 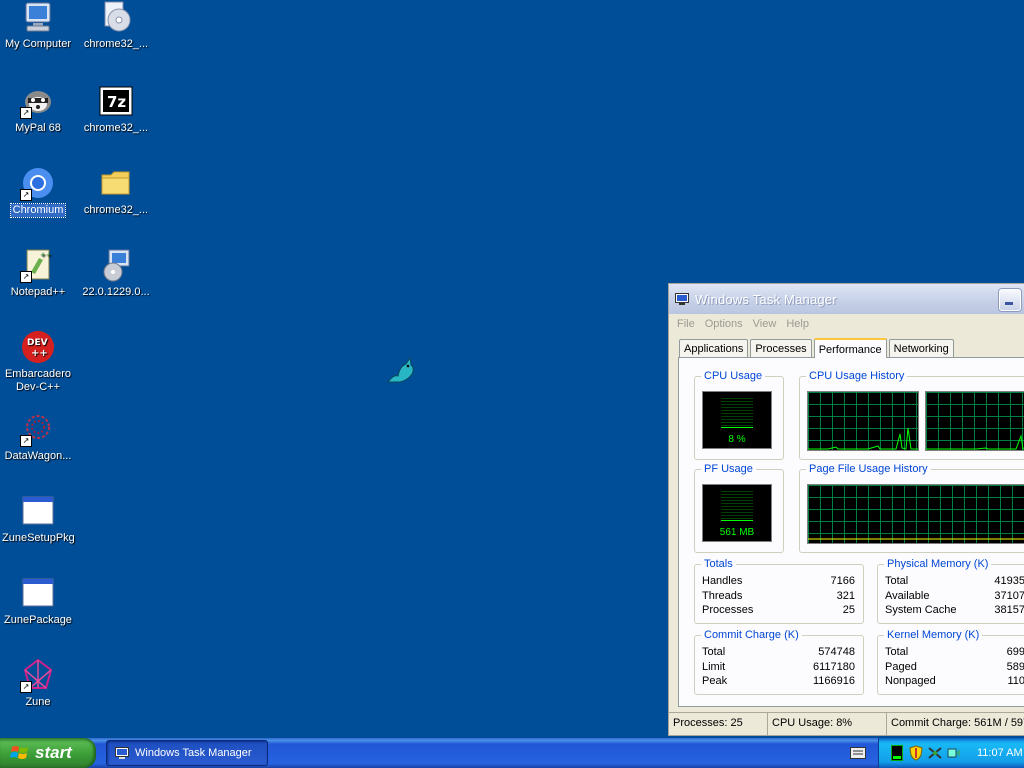 What do you see at coordinates (781, 348) in the screenshot?
I see `tab-processes: Processes` at bounding box center [781, 348].